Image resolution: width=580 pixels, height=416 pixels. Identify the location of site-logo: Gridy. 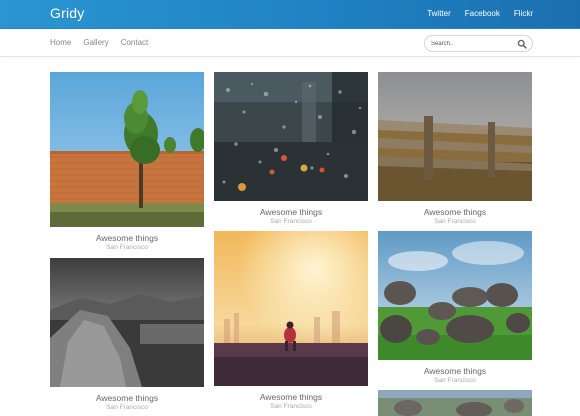
(67, 13).